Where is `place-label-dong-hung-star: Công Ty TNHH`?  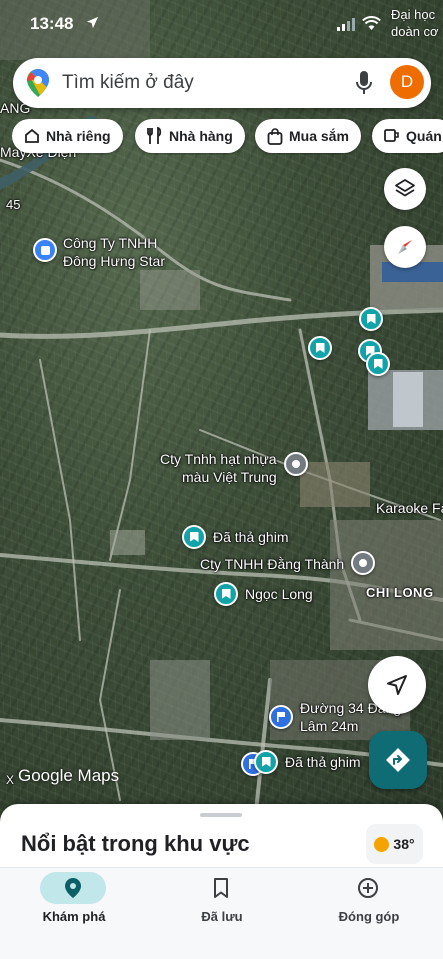 place-label-dong-hung-star: Công Ty TNHH is located at coordinates (110, 243).